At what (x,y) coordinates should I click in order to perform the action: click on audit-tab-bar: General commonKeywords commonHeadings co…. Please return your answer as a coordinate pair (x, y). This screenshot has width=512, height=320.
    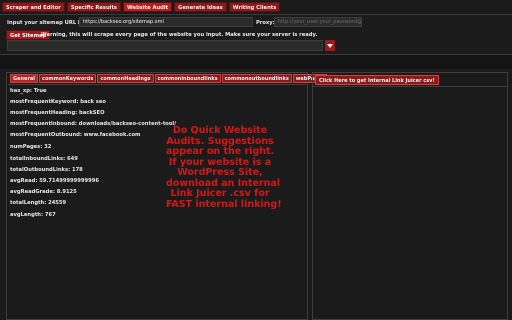
    Looking at the image, I should click on (169, 78).